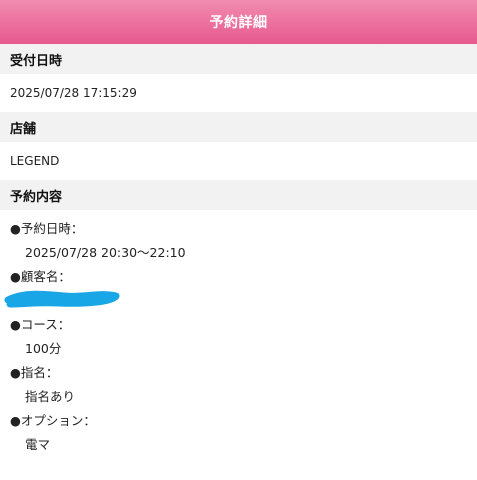 The height and width of the screenshot is (480, 477). Describe the element at coordinates (43, 348) in the screenshot. I see `course-value: 100分` at that location.